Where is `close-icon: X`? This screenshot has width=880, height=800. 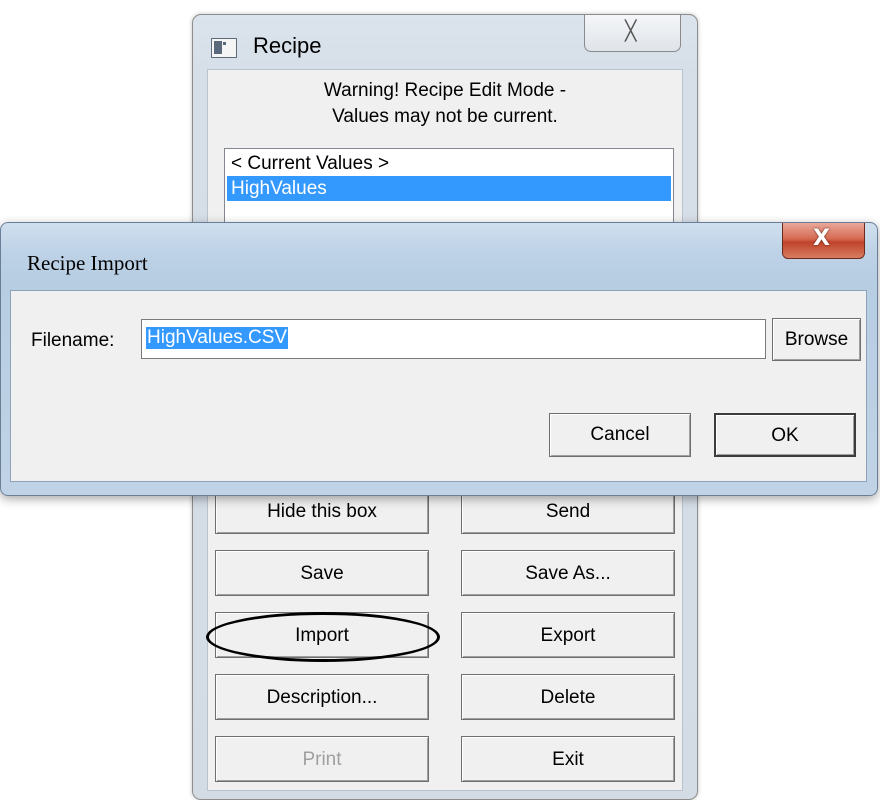 close-icon: X is located at coordinates (821, 238).